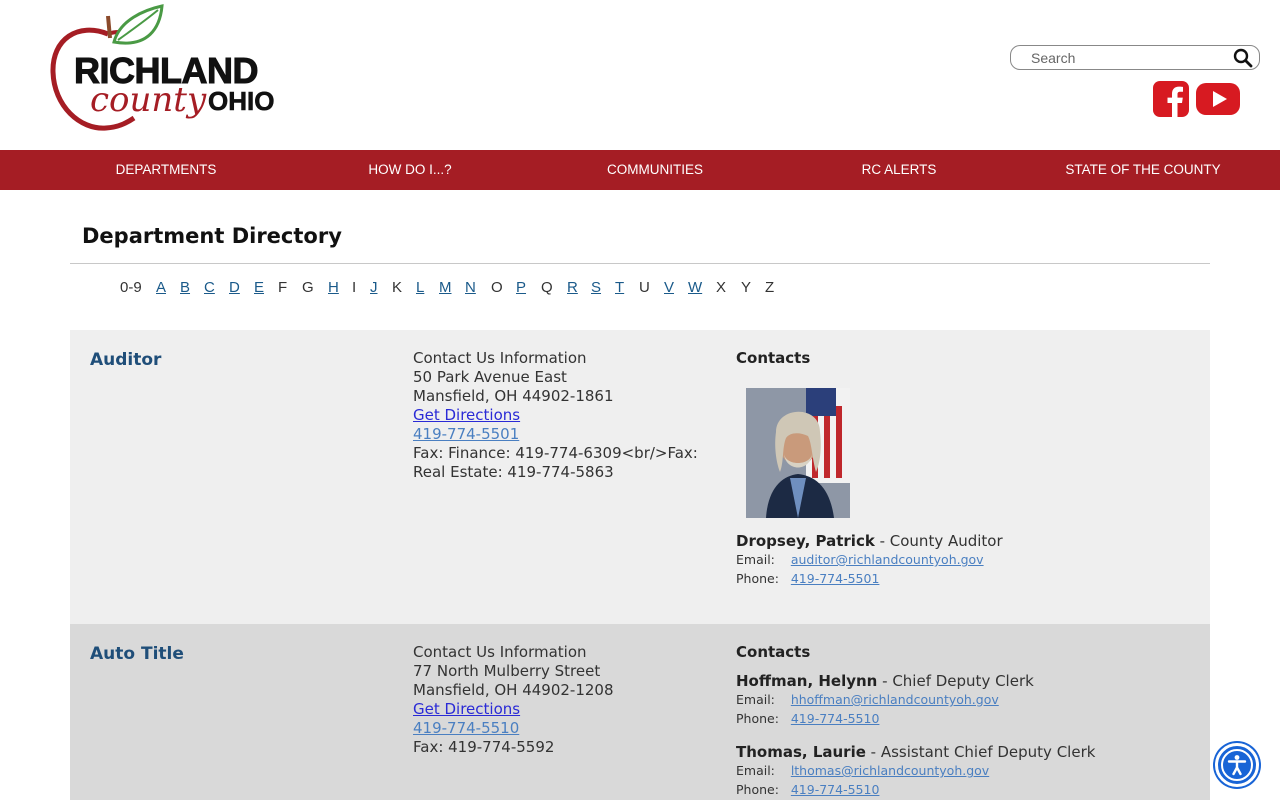 The image size is (1280, 800). What do you see at coordinates (484, 747) in the screenshot?
I see `fax-line-1: Fax: 419-774-5592` at bounding box center [484, 747].